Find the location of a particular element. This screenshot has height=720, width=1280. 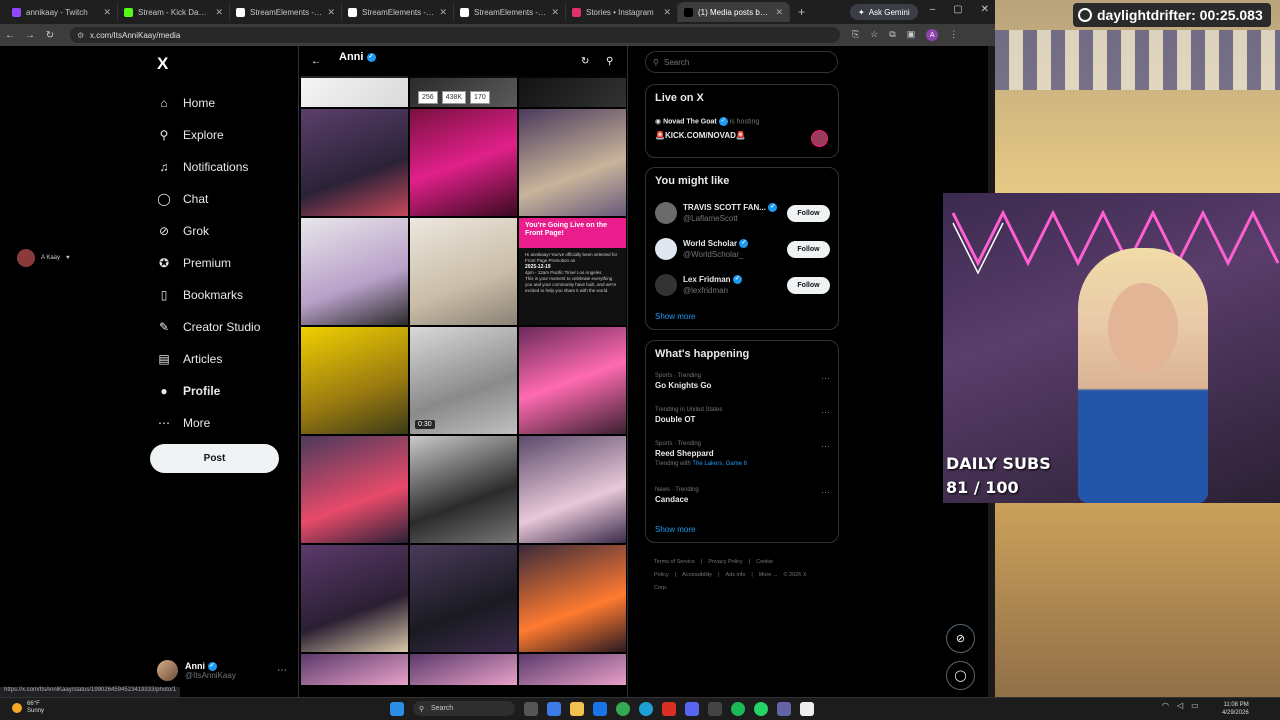

footer-link: Accessibility is located at coordinates (697, 575).